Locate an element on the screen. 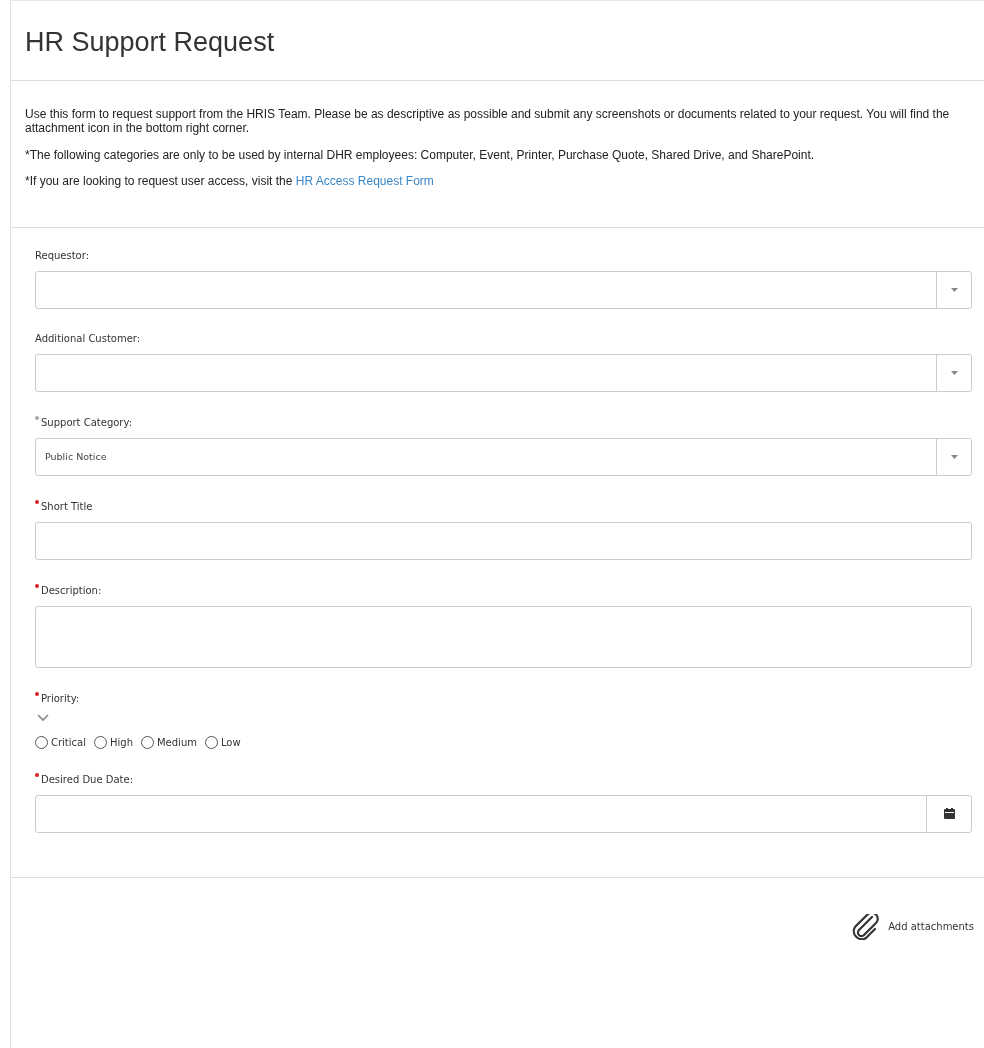  field-label: Support Category: is located at coordinates (503, 421).